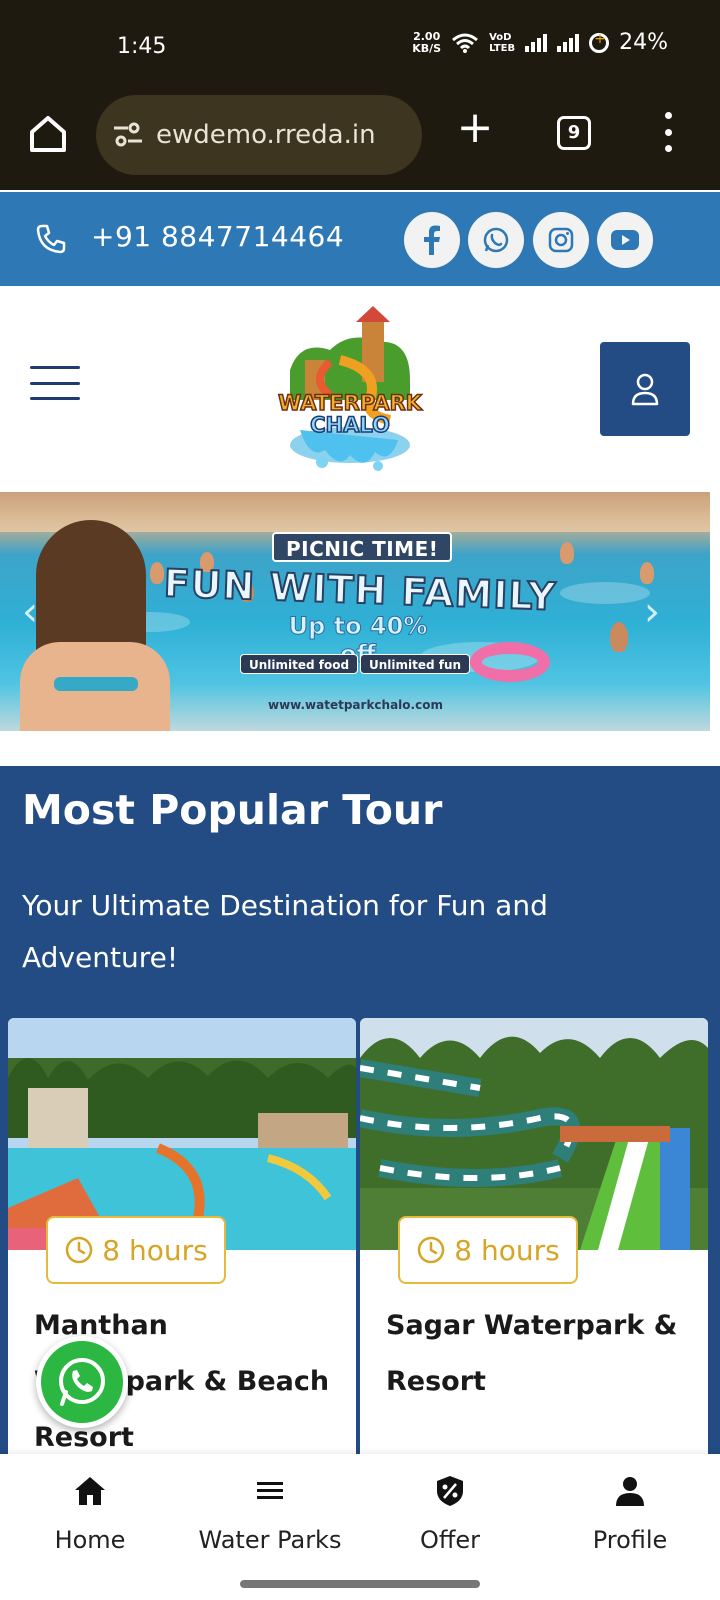 This screenshot has height=1600, width=720. What do you see at coordinates (362, 547) in the screenshot?
I see `banner-pill: PICNIC TIME!` at bounding box center [362, 547].